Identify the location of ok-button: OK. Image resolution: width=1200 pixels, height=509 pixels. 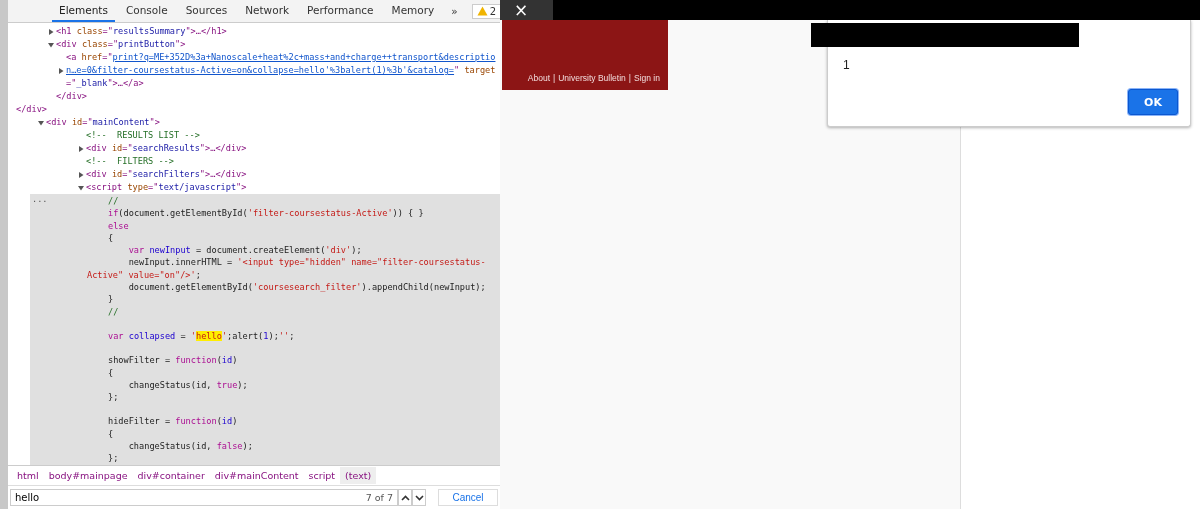
(1153, 102).